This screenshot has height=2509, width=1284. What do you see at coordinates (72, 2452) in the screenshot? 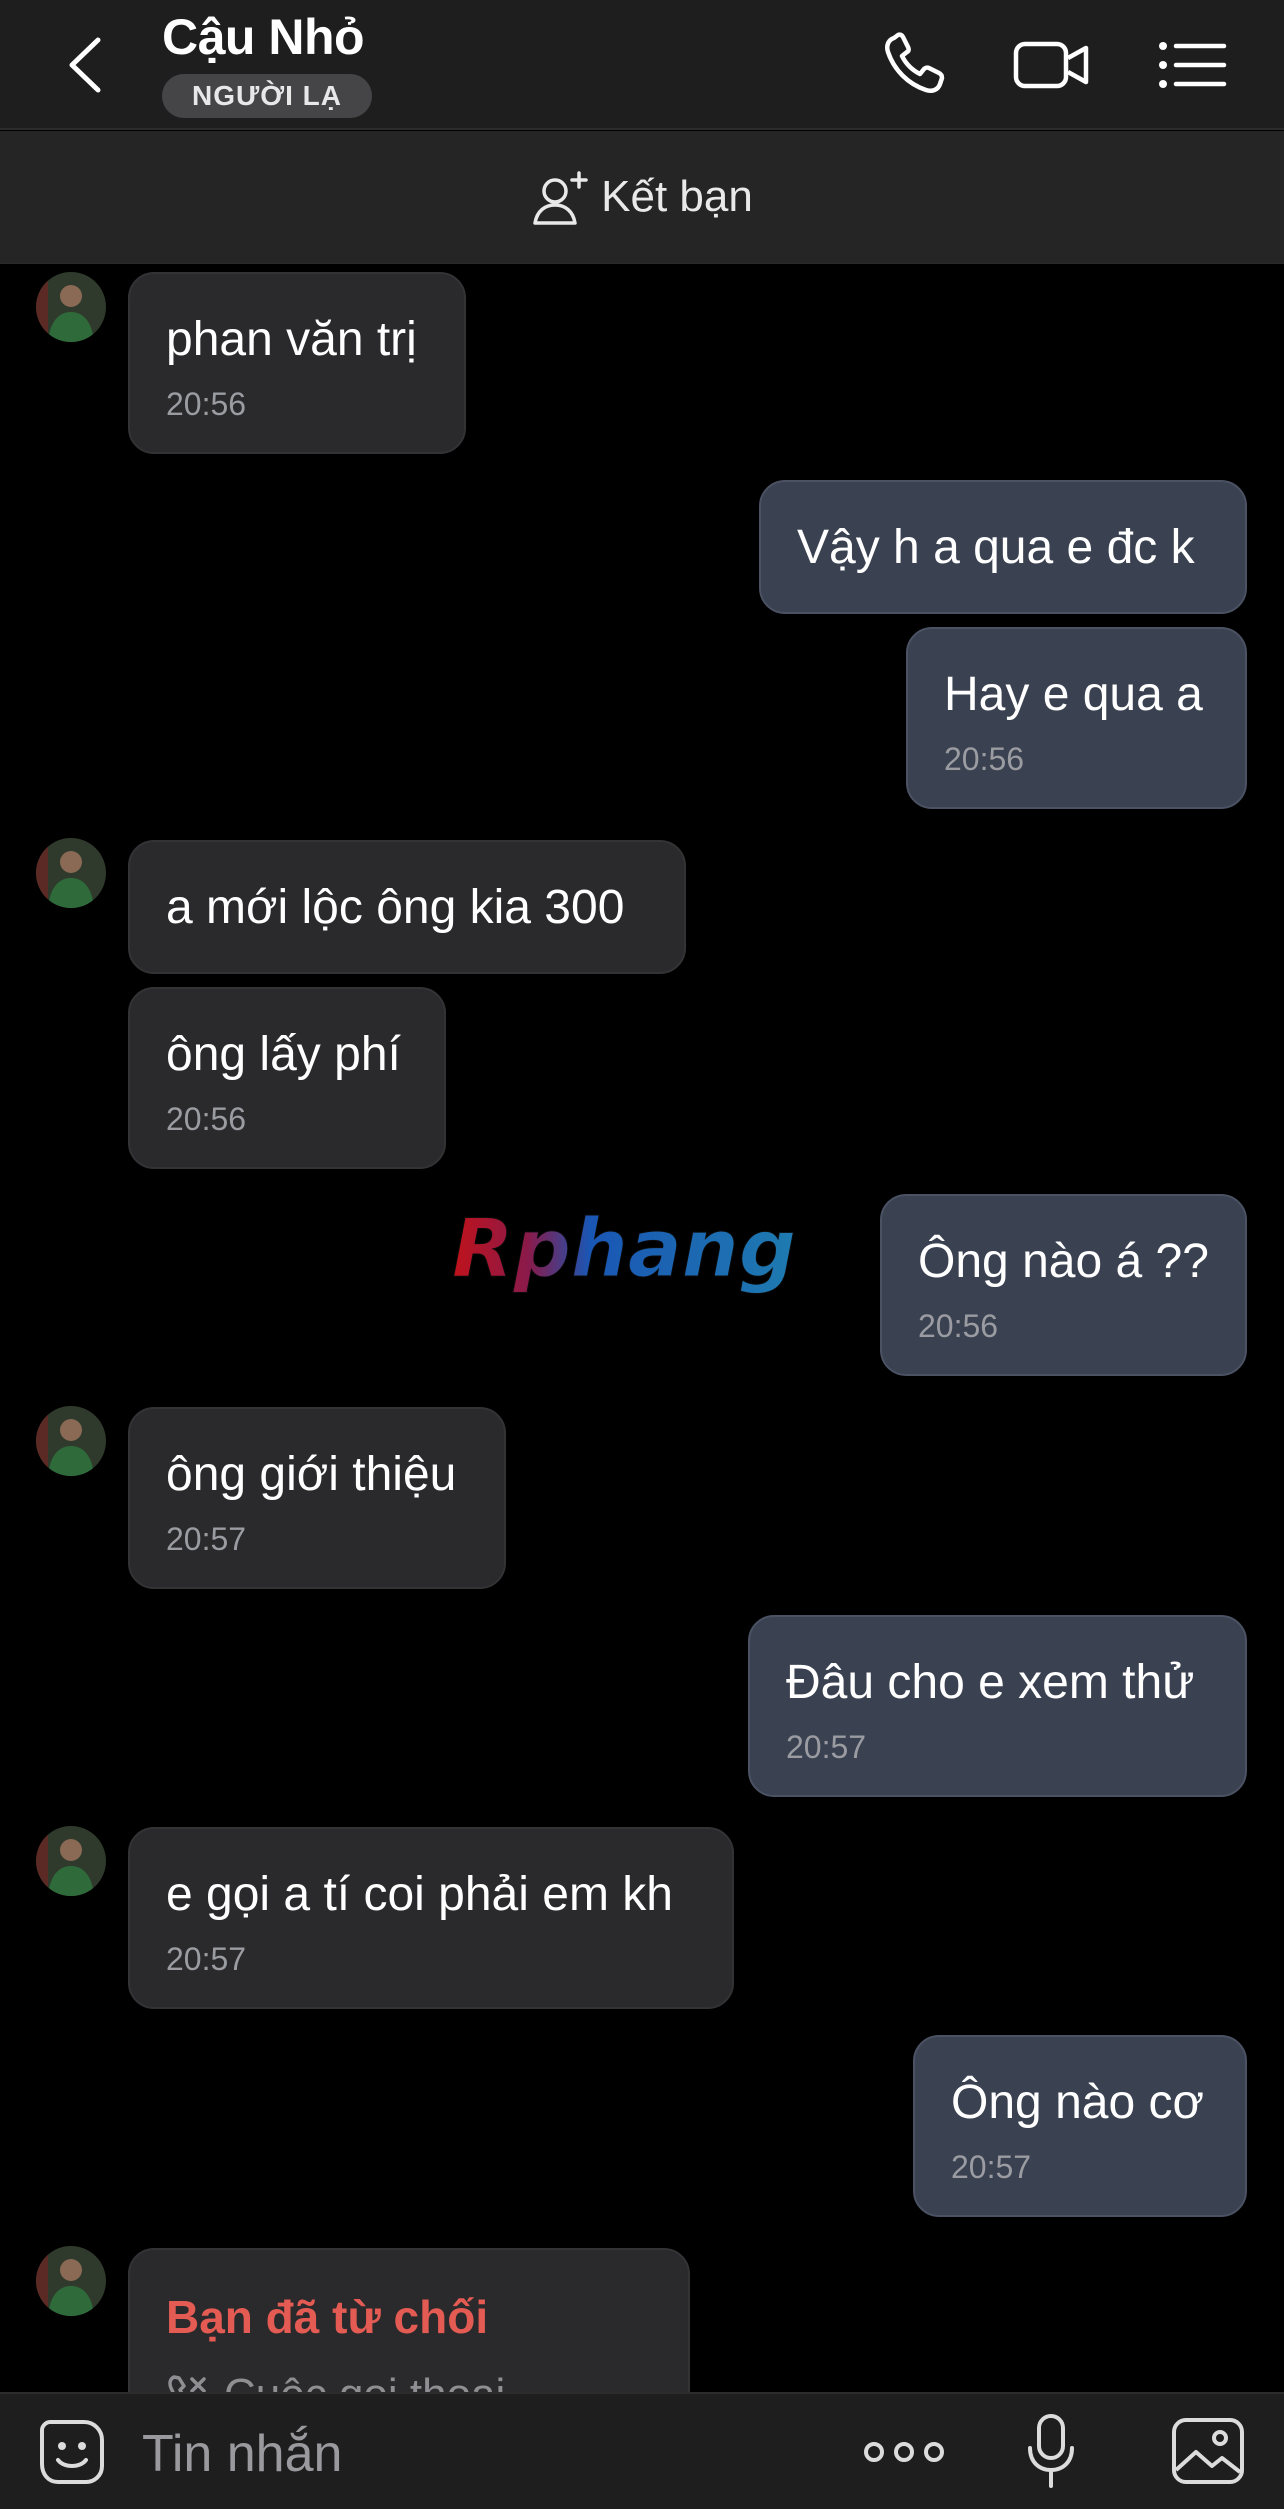
I see `sticker-icon` at bounding box center [72, 2452].